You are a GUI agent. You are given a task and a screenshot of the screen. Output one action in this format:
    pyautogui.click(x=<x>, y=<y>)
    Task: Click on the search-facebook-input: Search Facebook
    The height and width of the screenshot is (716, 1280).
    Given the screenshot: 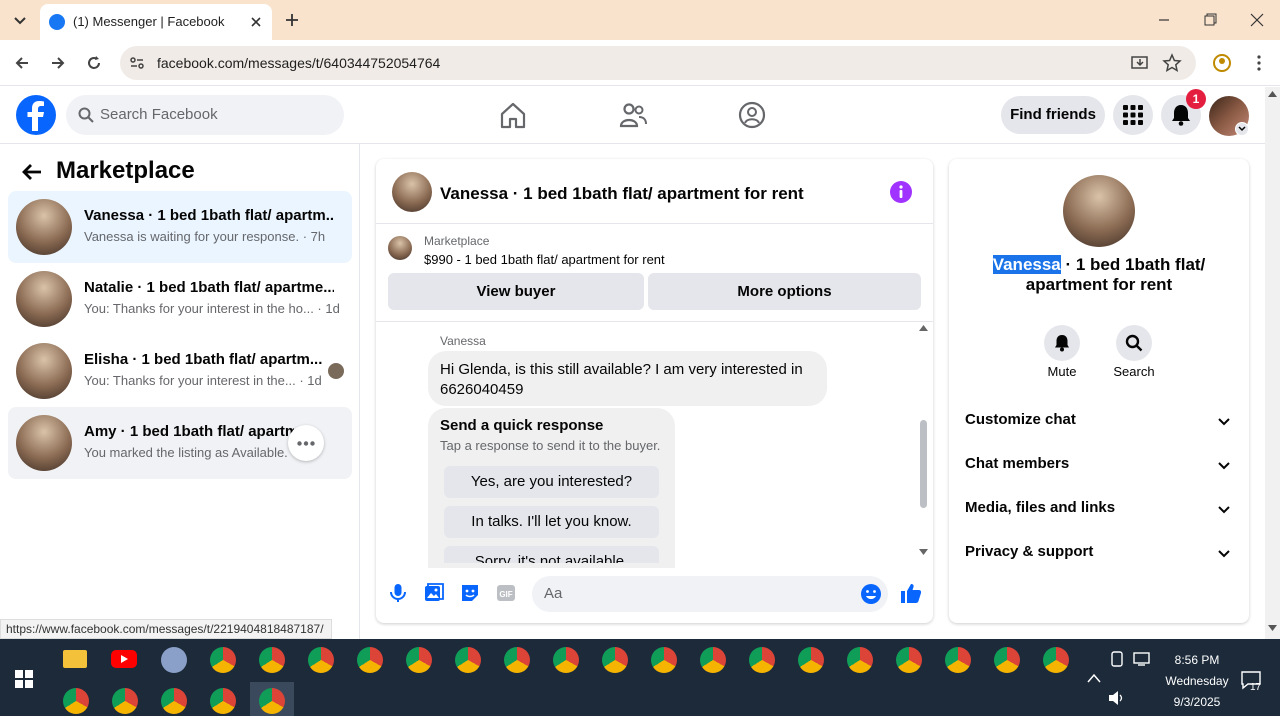 What is the action you would take?
    pyautogui.click(x=205, y=115)
    